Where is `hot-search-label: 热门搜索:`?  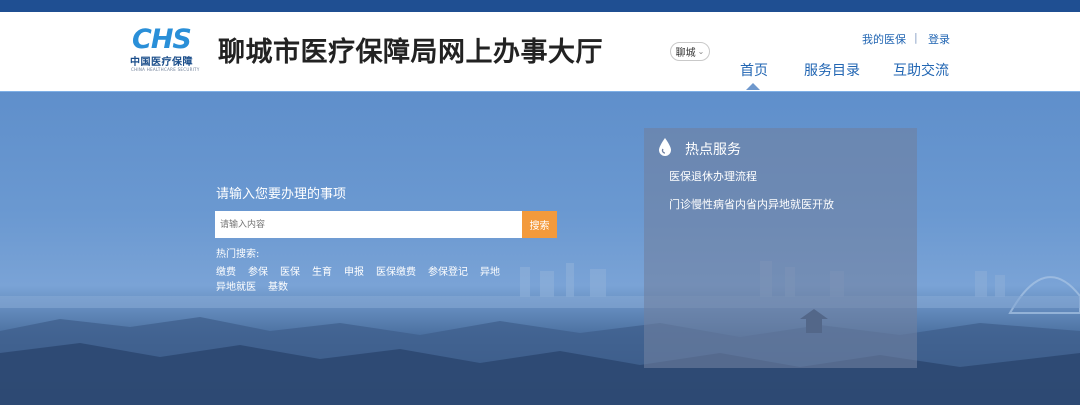
hot-search-label: 热门搜索: is located at coordinates (238, 254).